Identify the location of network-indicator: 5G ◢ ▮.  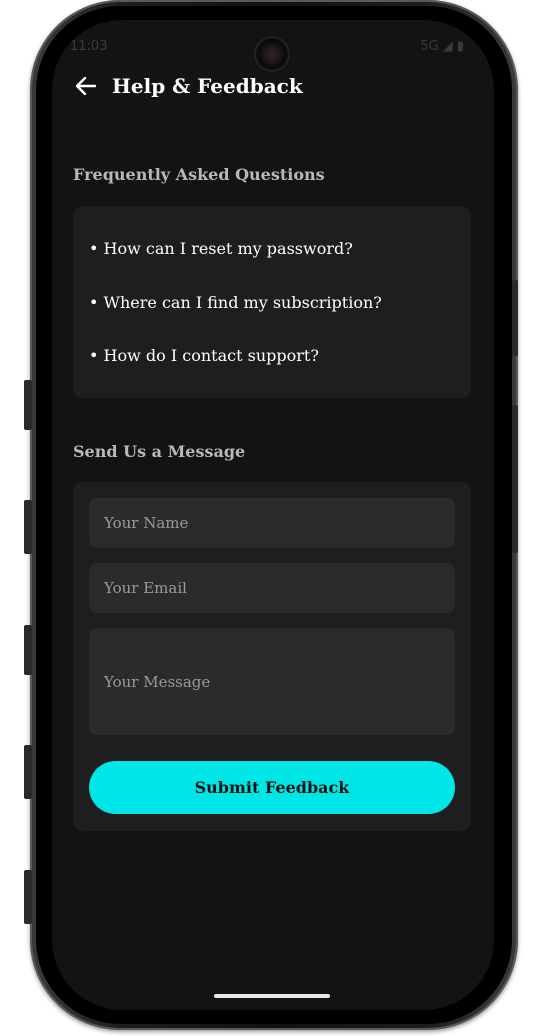
(442, 46).